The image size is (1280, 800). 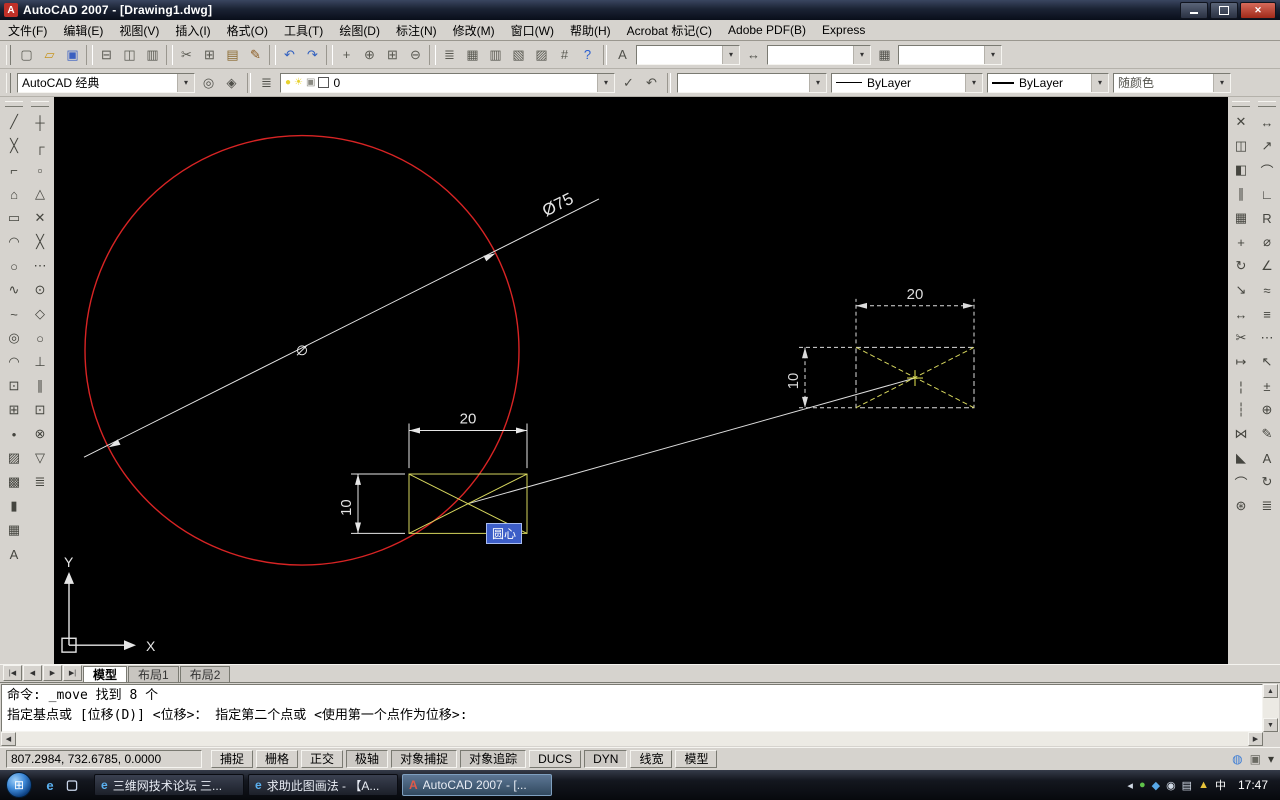 I want to click on menu-item: Adobe PDF(B), so click(x=767, y=30).